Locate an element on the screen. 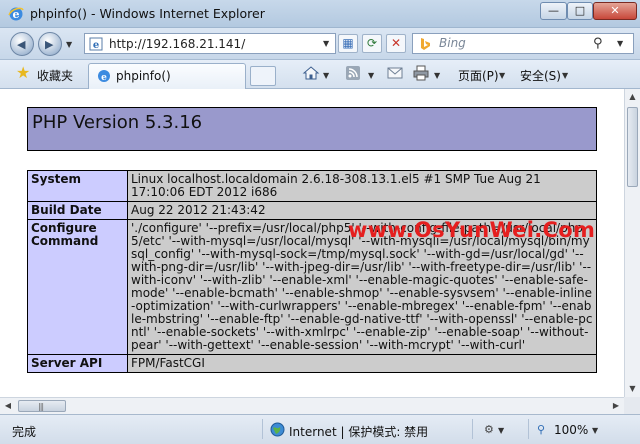  back-arrow-icon: ◀ is located at coordinates (21, 44).